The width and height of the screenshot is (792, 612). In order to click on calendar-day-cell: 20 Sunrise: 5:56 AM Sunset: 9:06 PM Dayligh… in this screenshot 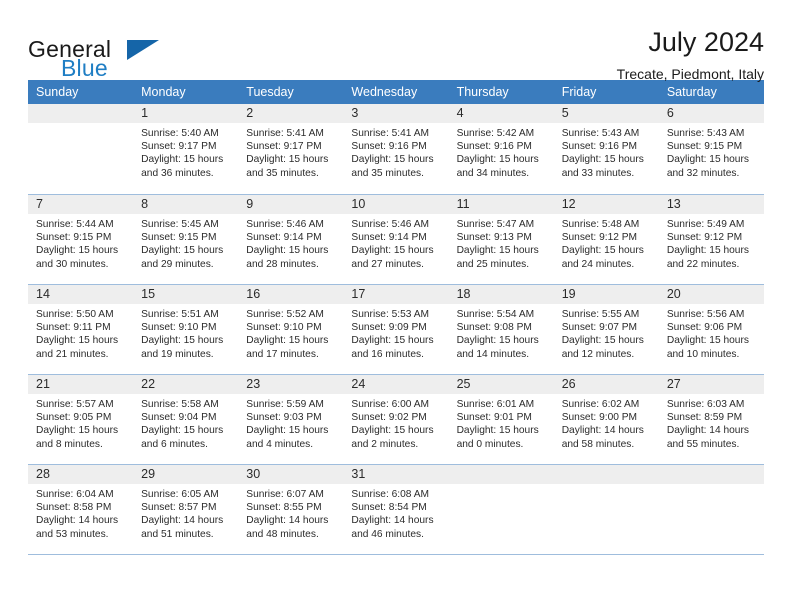, I will do `click(711, 329)`.